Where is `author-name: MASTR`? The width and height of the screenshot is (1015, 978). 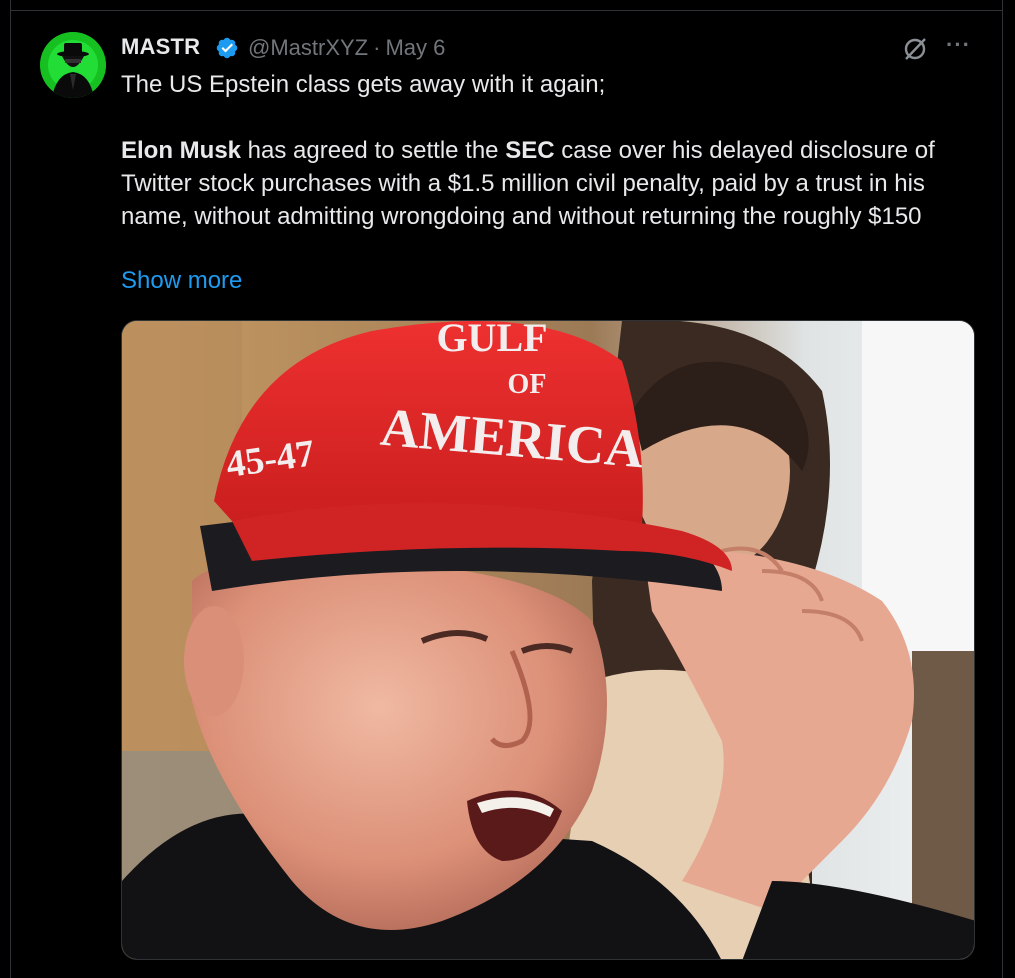 author-name: MASTR is located at coordinates (160, 47).